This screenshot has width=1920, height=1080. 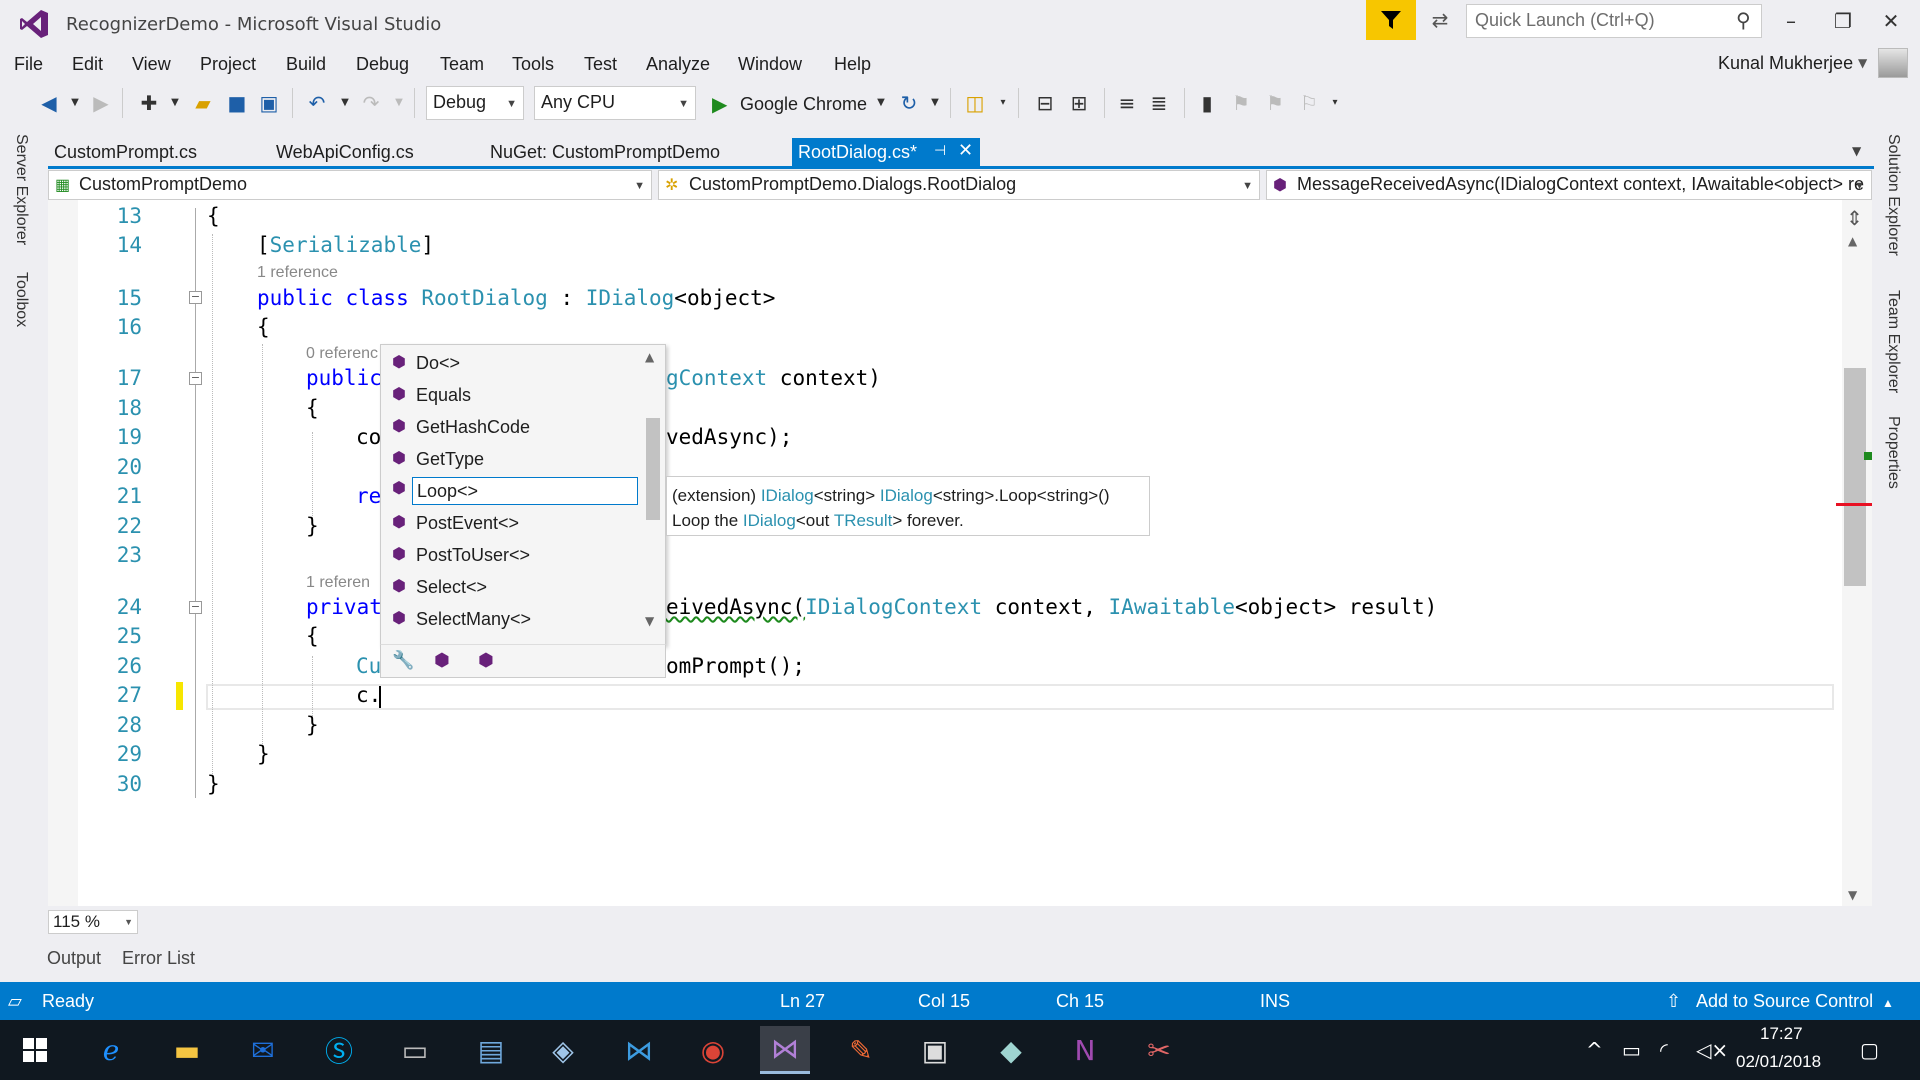 I want to click on codelens-reference-count: 0 referenc, so click(x=342, y=354).